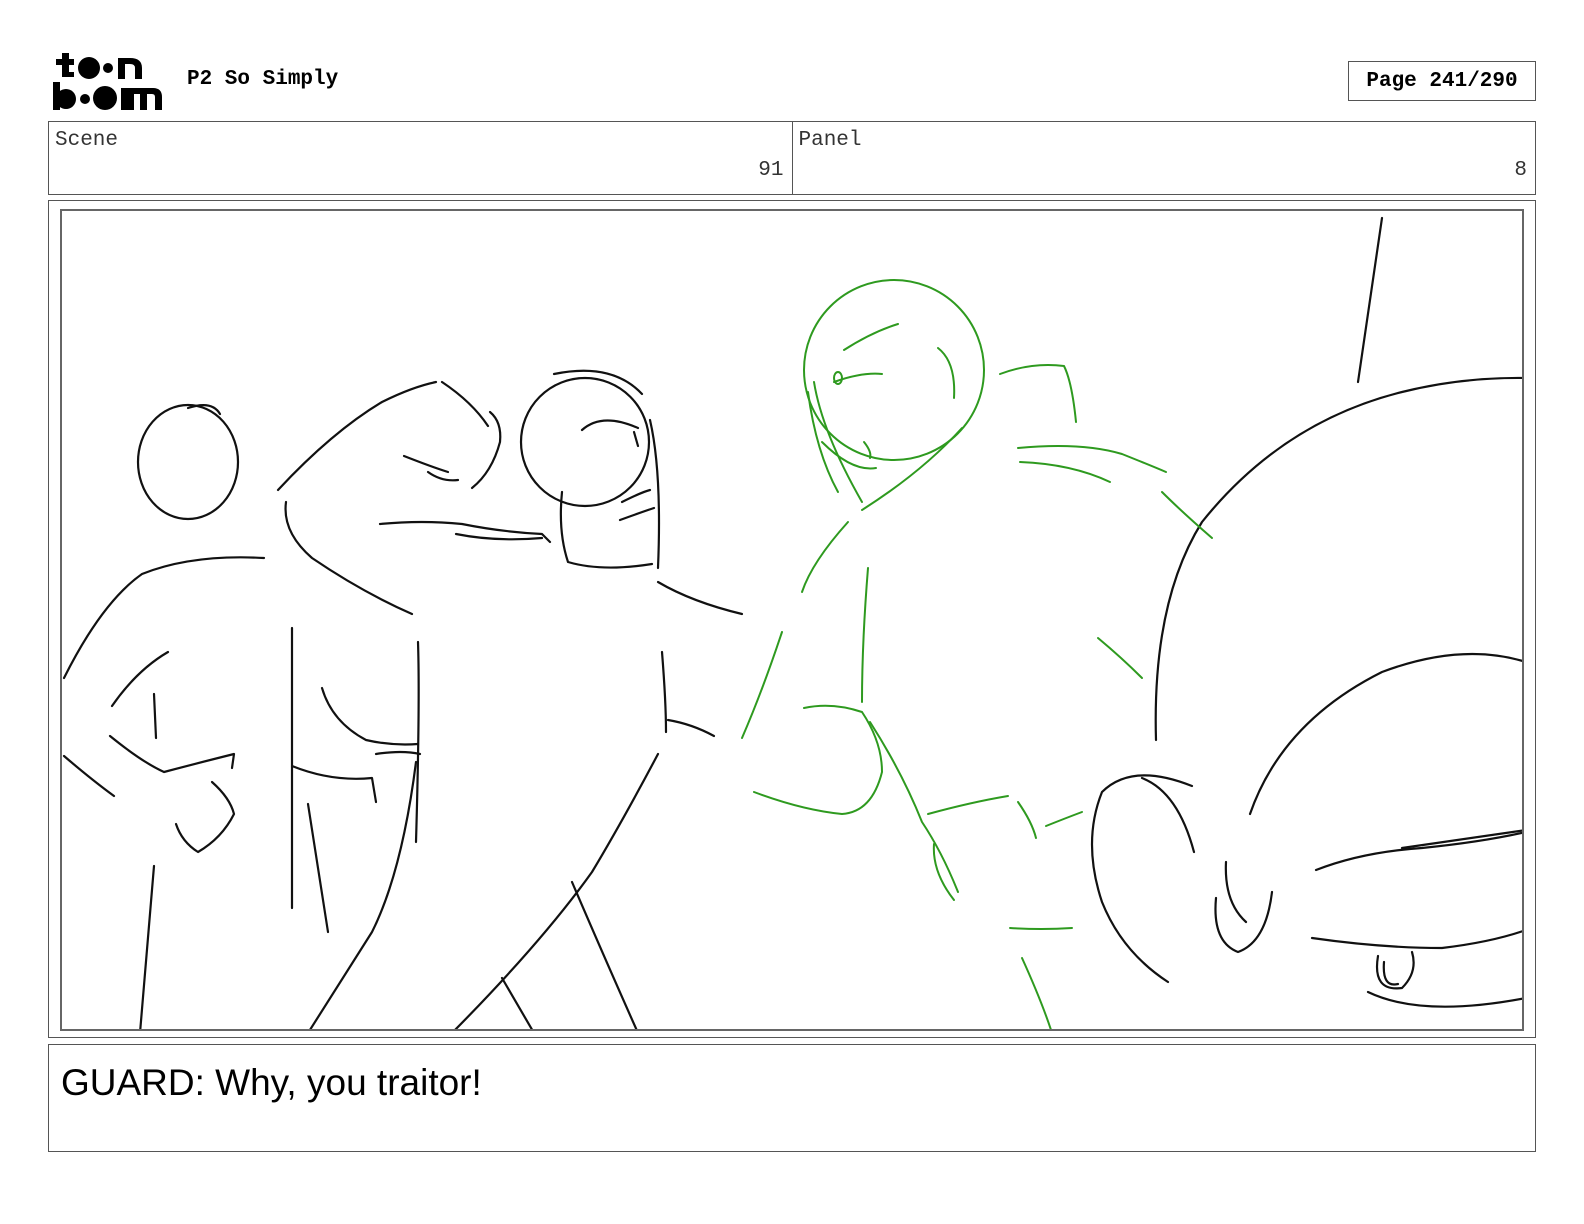 Image resolution: width=1584 pixels, height=1224 pixels. What do you see at coordinates (1338, 559) in the screenshot?
I see `foreground-head-outline` at bounding box center [1338, 559].